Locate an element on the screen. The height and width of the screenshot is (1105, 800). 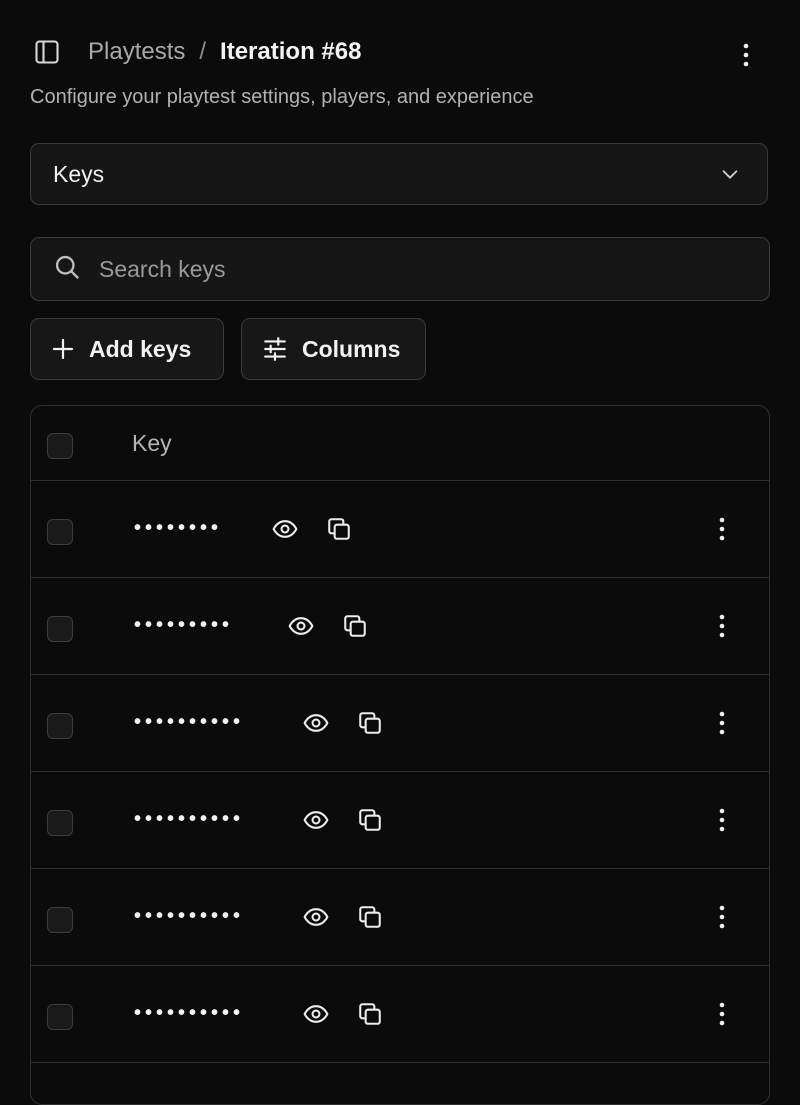
page-title: Iteration #68 is located at coordinates (291, 51).